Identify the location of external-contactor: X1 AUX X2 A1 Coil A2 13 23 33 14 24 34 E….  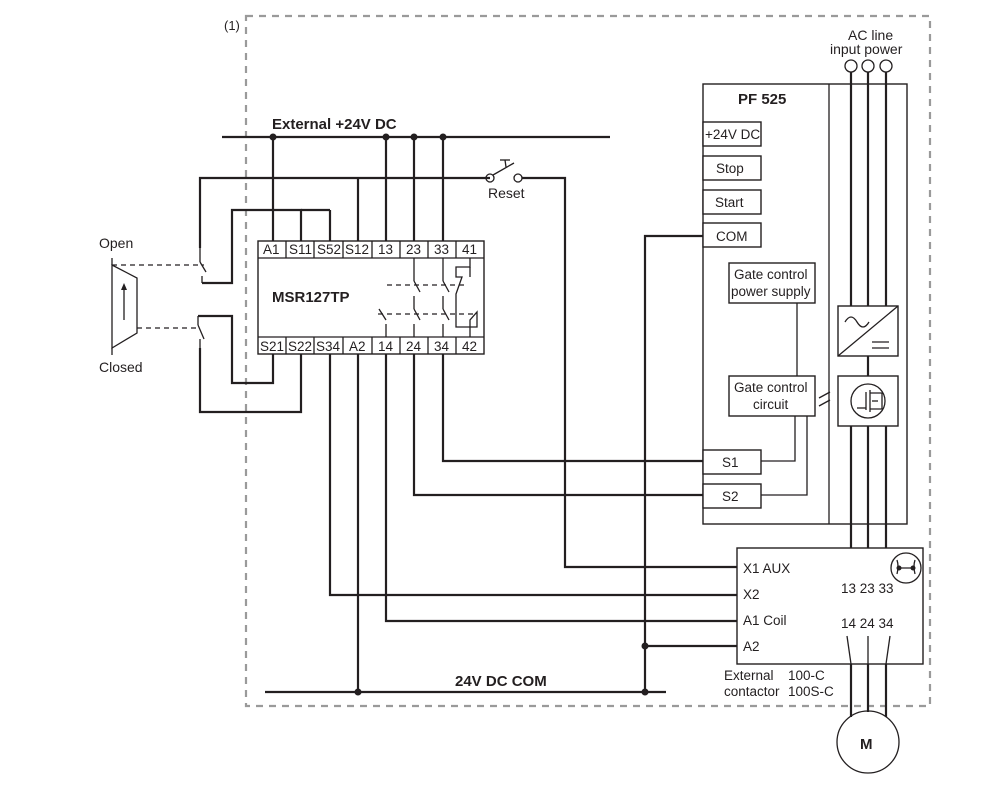
(824, 623).